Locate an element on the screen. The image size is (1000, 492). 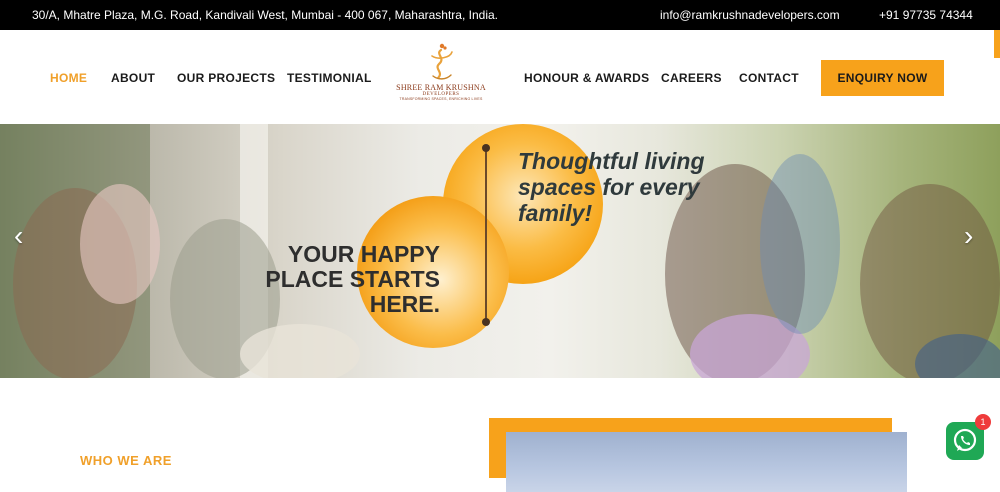
chevron-right-icon: › is located at coordinates (968, 236).